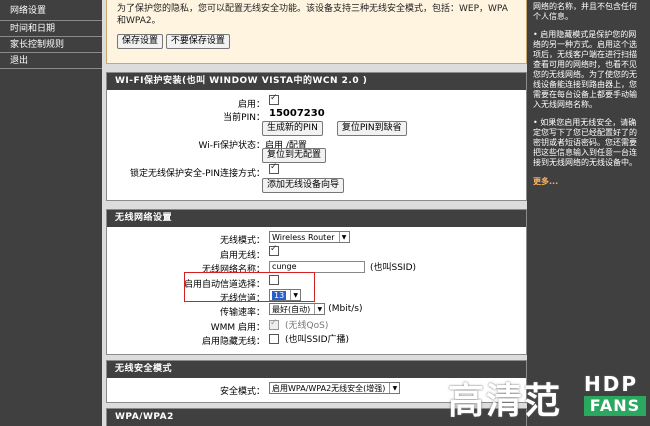 The image size is (650, 426). I want to click on pin-value: 15007230, so click(297, 113).